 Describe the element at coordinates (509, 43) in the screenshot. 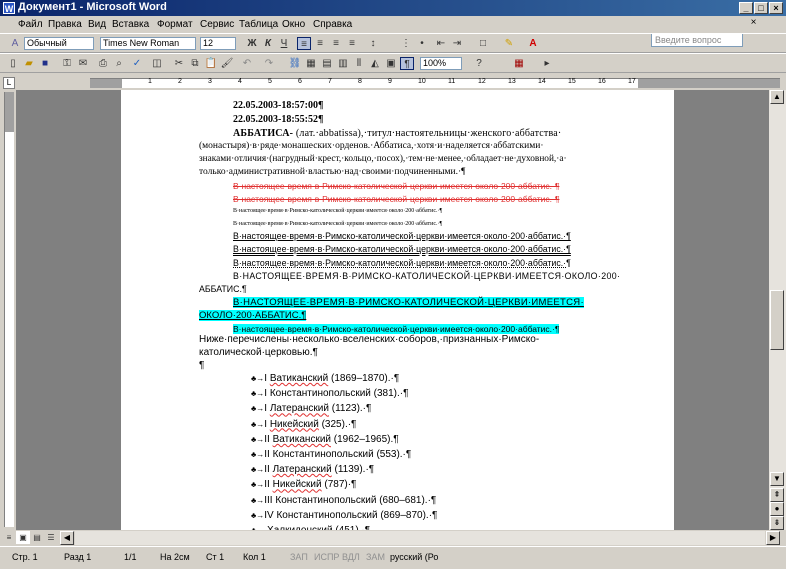

I see `highlight-icon: ✎` at that location.